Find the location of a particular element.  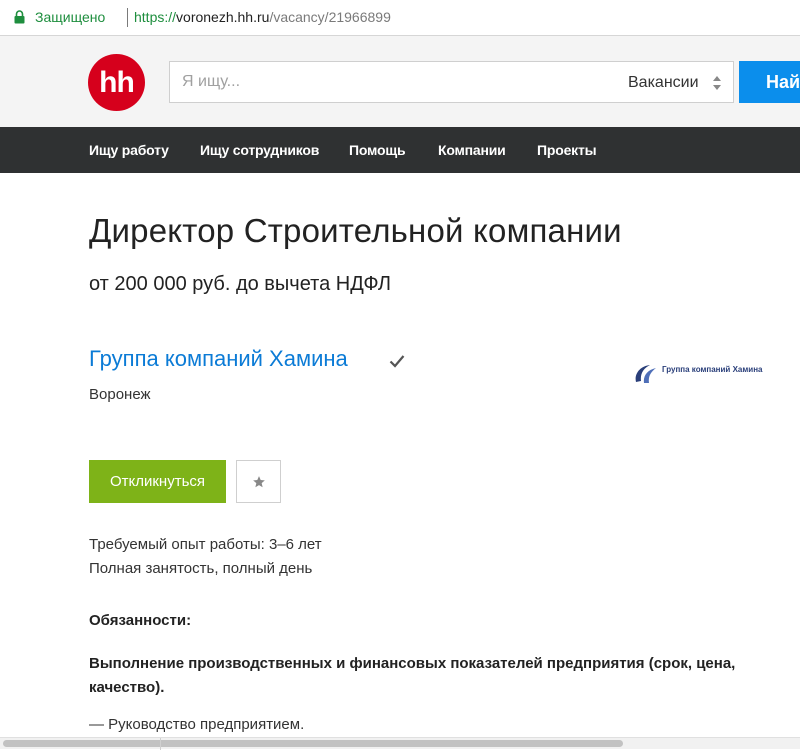

nav-item-companies: Компании is located at coordinates (472, 150).